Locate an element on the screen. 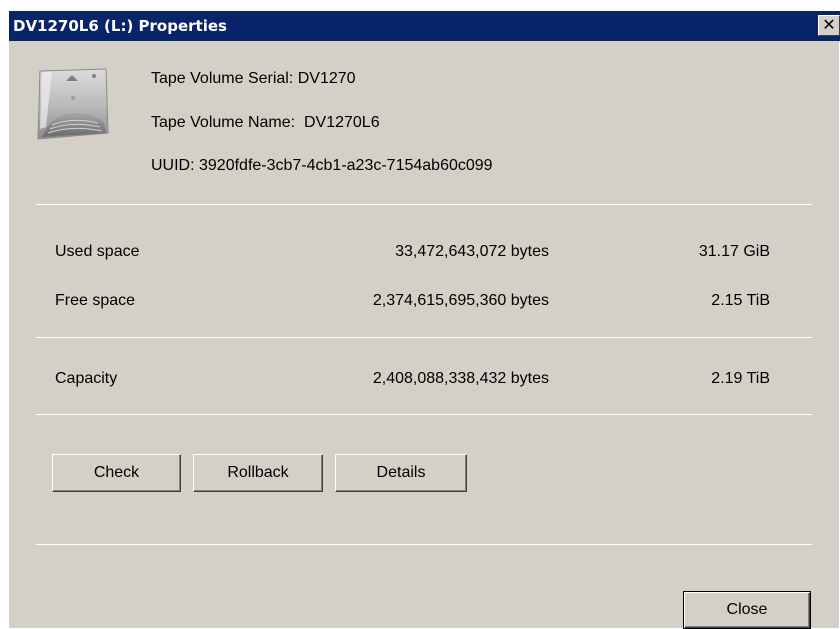 The width and height of the screenshot is (840, 629). free-space-label: Free space is located at coordinates (95, 300).